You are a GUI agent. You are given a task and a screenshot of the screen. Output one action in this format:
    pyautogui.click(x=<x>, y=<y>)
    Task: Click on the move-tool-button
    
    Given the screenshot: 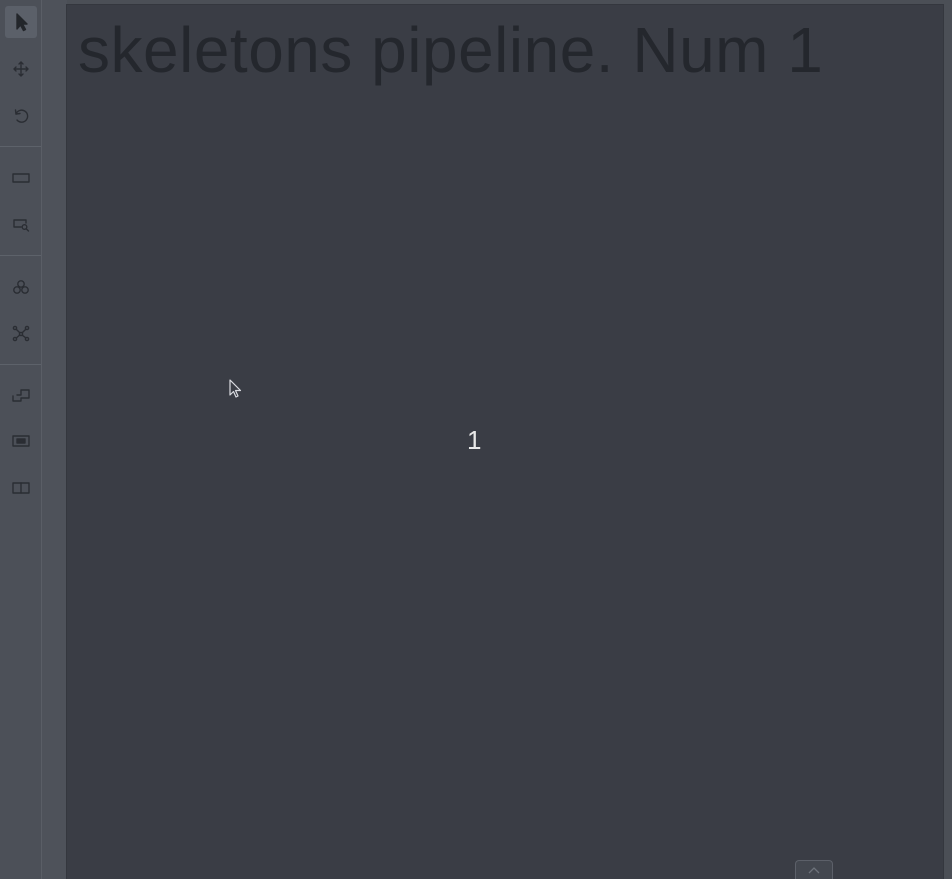 What is the action you would take?
    pyautogui.click(x=21, y=69)
    